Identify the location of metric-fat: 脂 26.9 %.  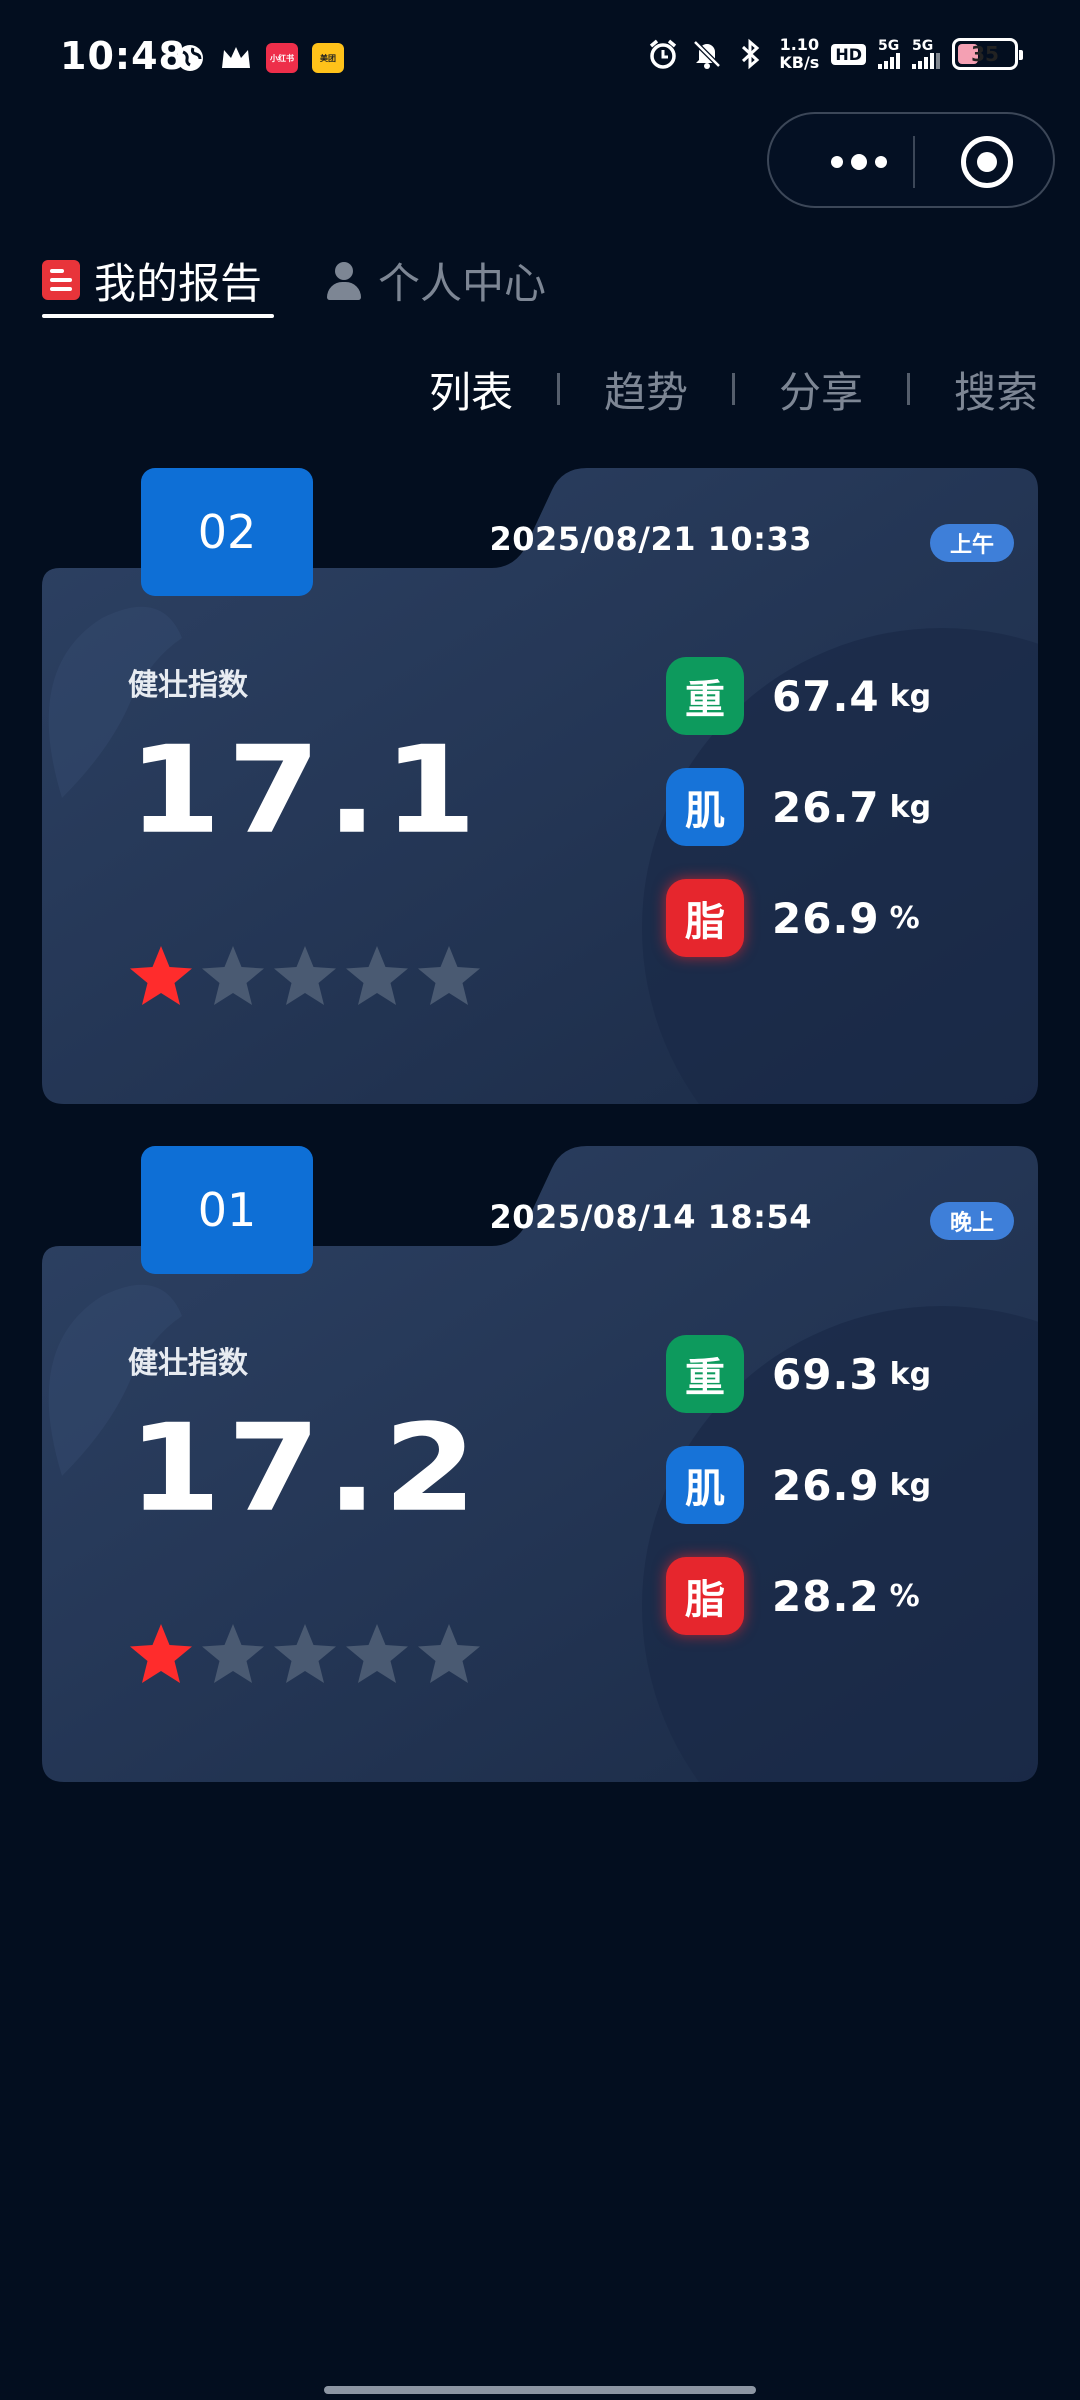
(798, 918).